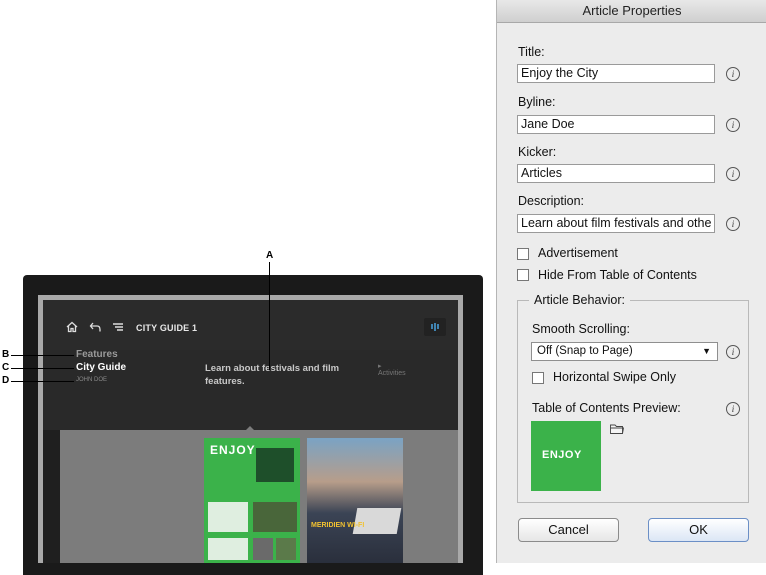  Describe the element at coordinates (631, 11) in the screenshot. I see `dialog-title: Article Properties` at that location.